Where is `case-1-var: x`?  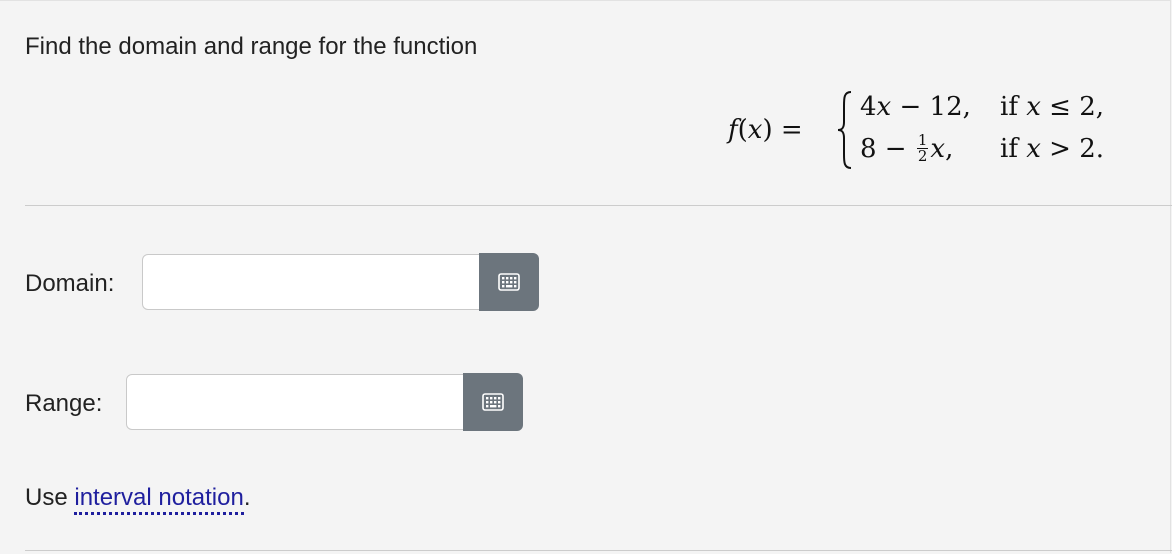 case-1-var: x is located at coordinates (884, 107).